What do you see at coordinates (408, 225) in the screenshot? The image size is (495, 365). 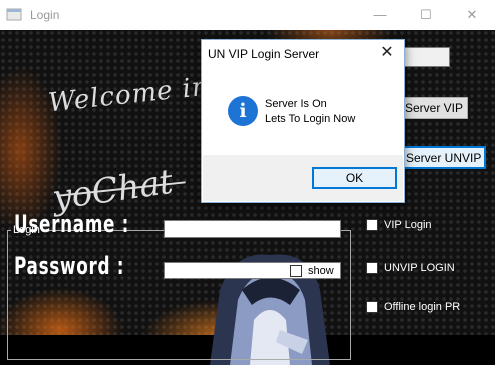 I see `vip-login-label: VIP Login` at bounding box center [408, 225].